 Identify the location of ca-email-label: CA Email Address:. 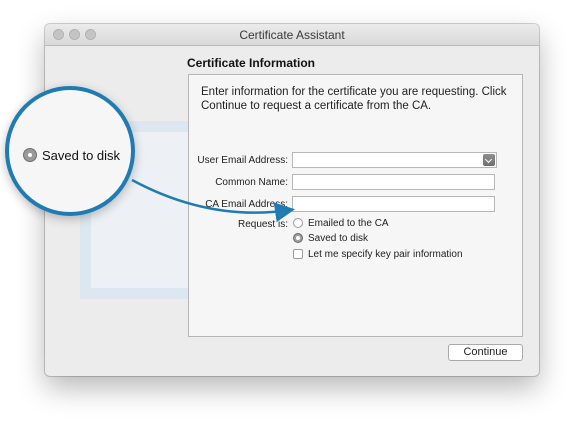
(246, 204).